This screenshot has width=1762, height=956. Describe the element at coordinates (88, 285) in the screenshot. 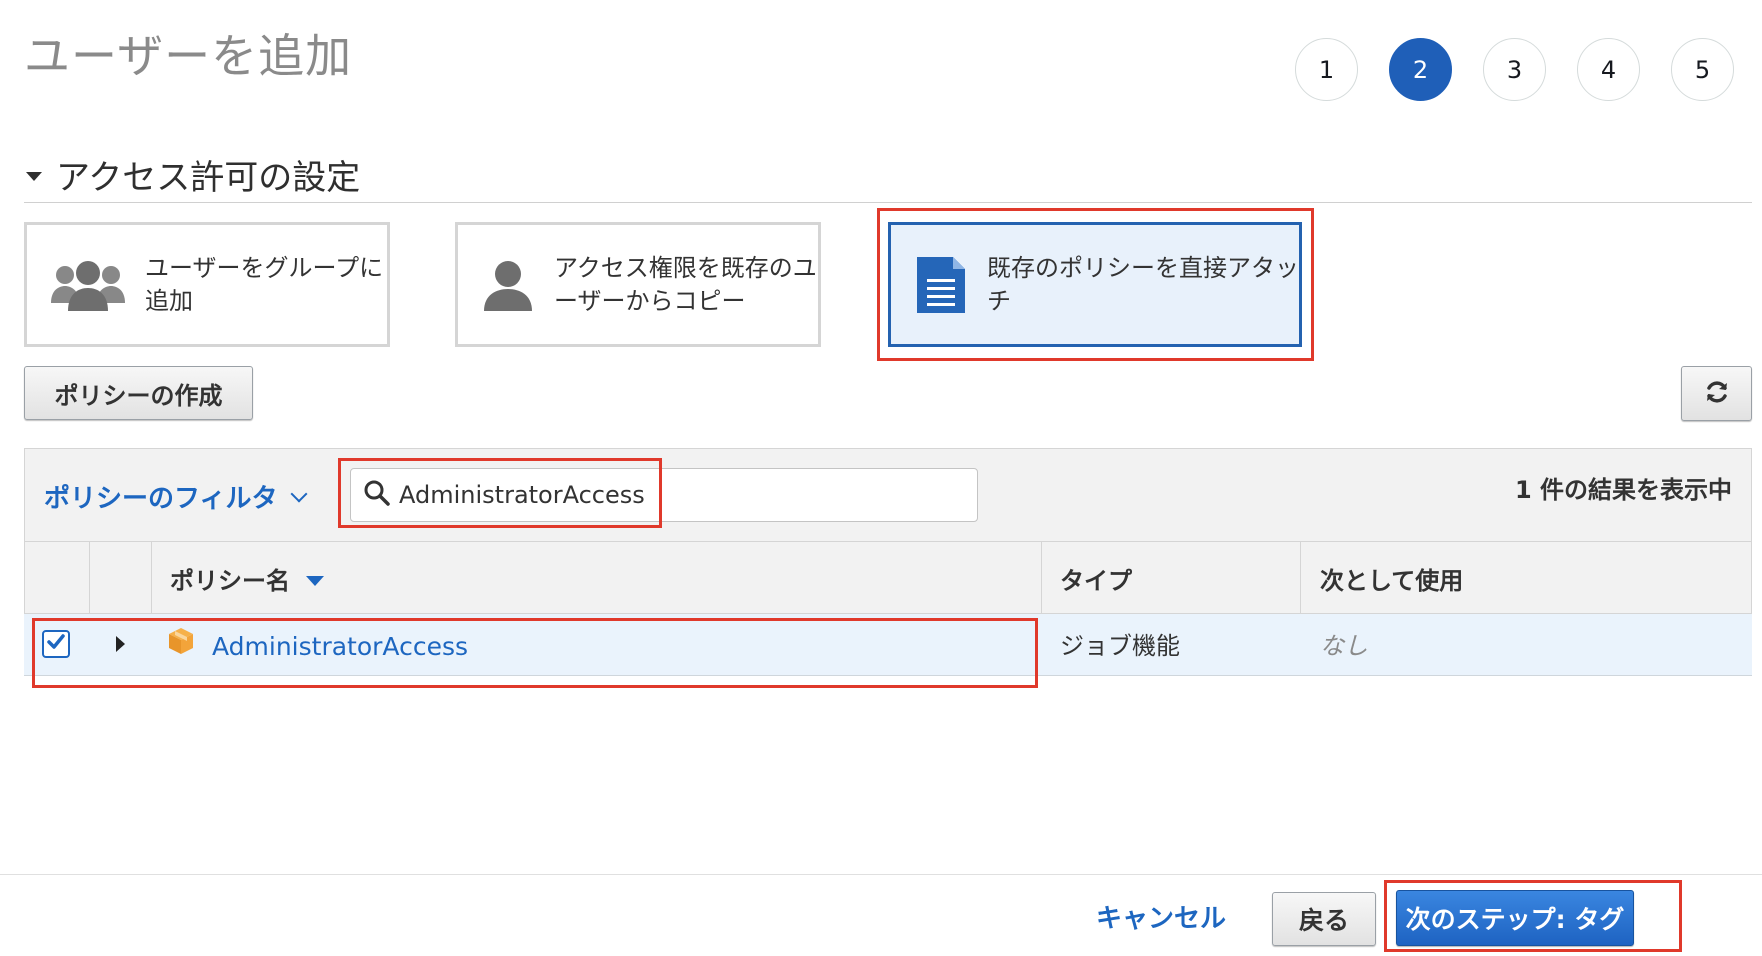

I see `group-icon` at that location.